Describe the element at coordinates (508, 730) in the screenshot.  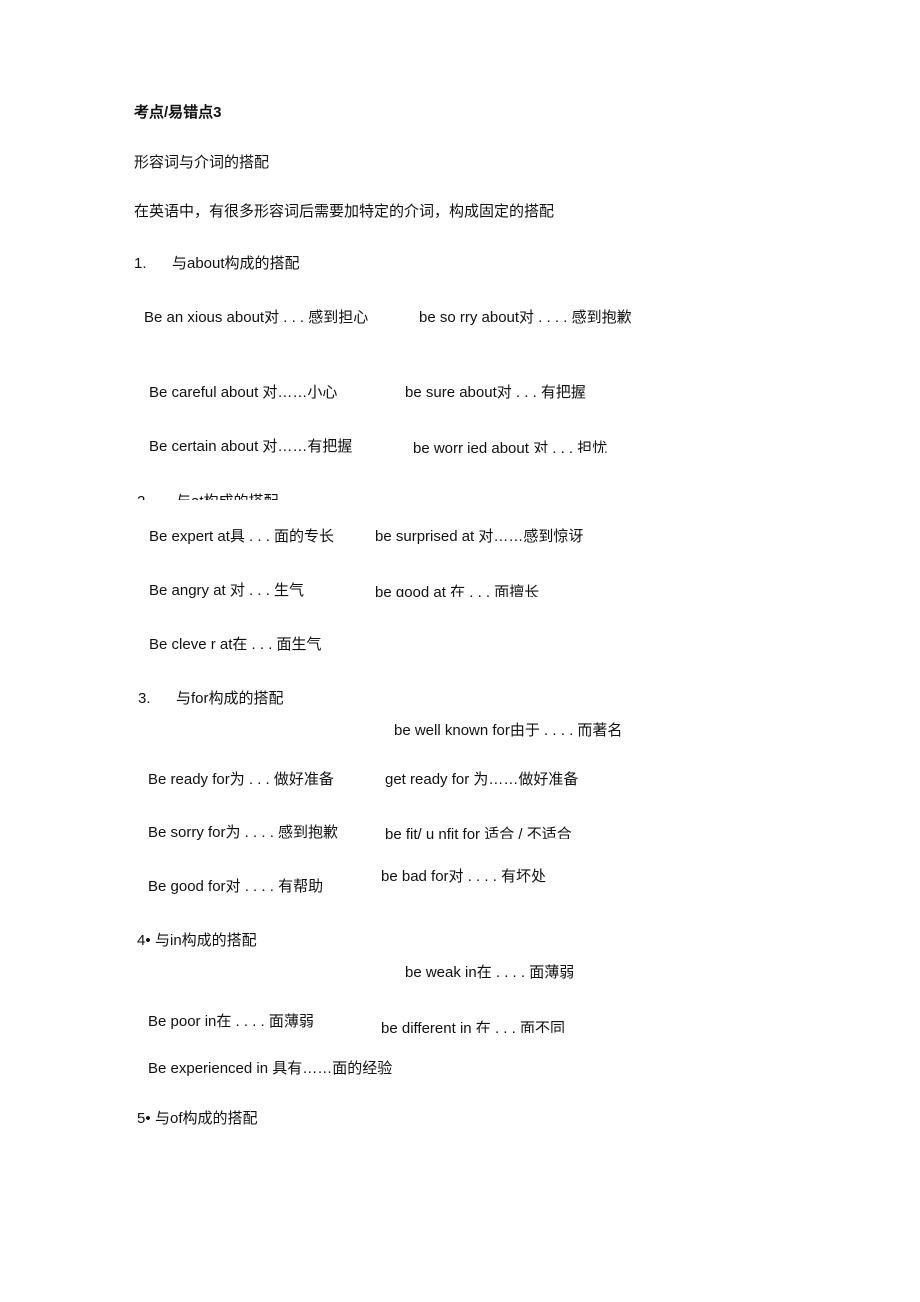
I see `phrase: be well known for由于 . . . . 而著名` at that location.